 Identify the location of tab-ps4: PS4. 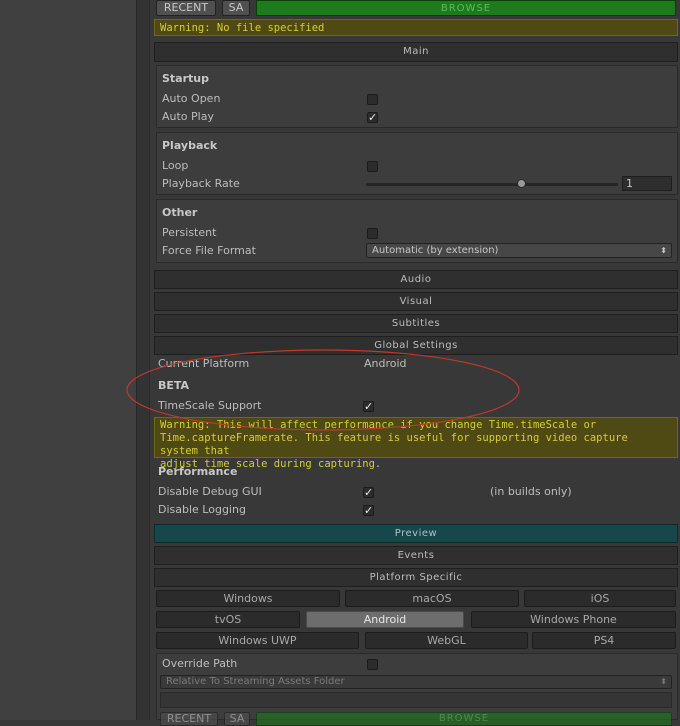
(604, 640).